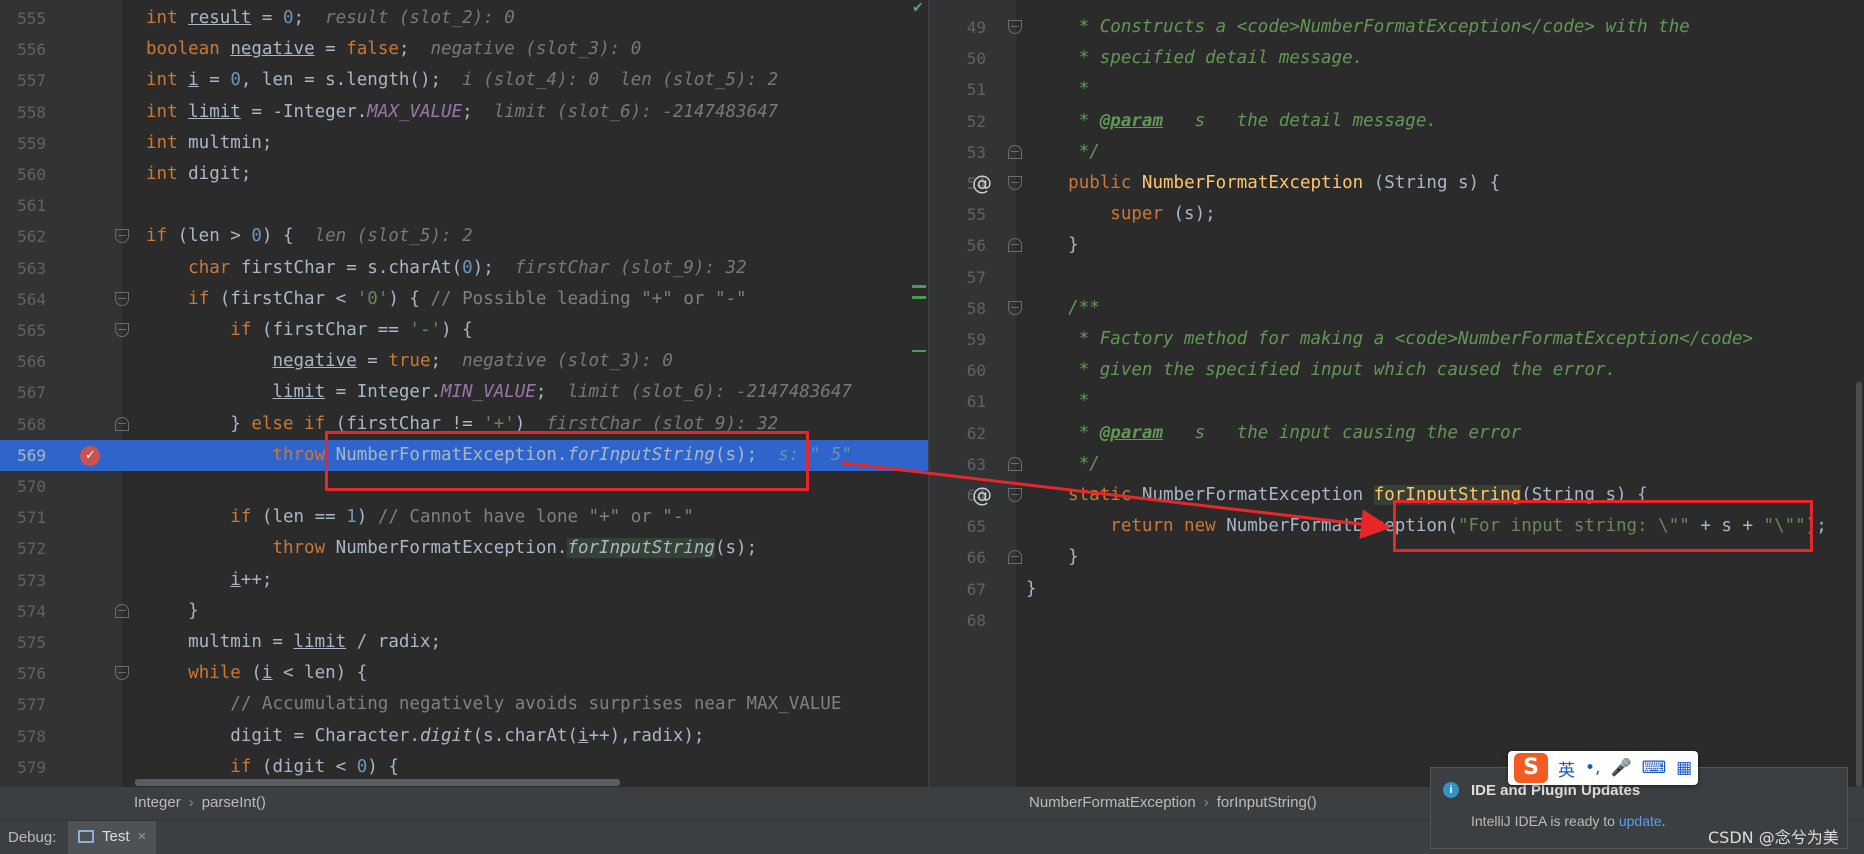 This screenshot has height=854, width=1864. I want to click on line-number: 58, so click(963, 308).